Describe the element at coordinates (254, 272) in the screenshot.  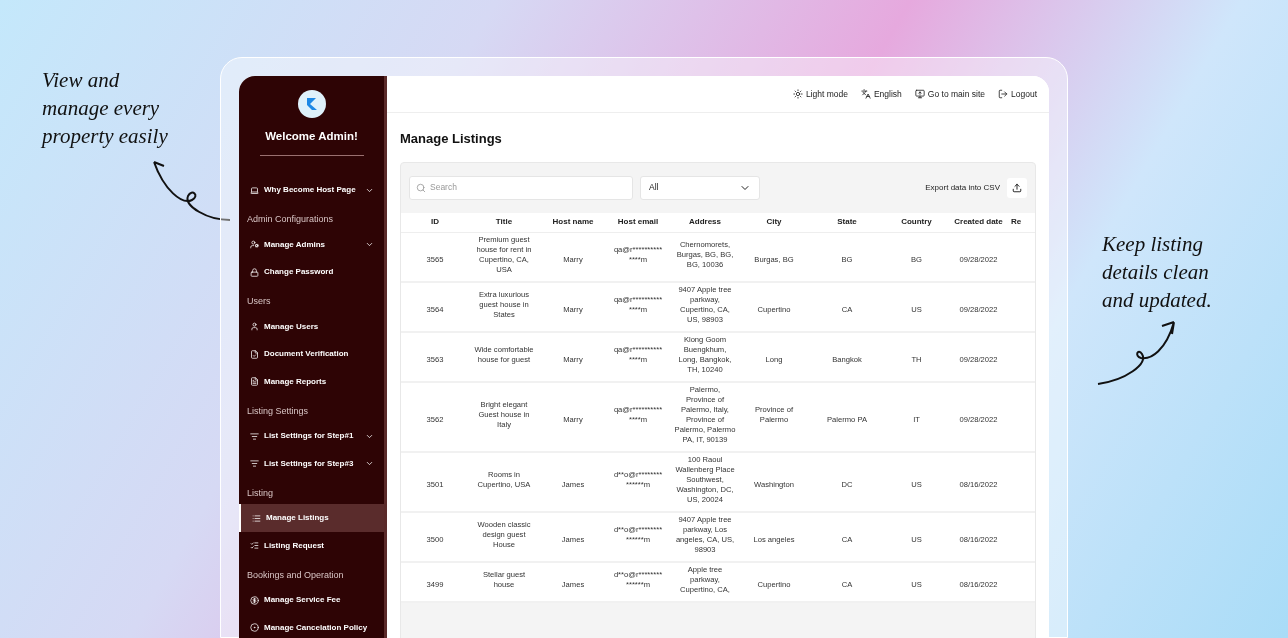
I see `lock-icon` at that location.